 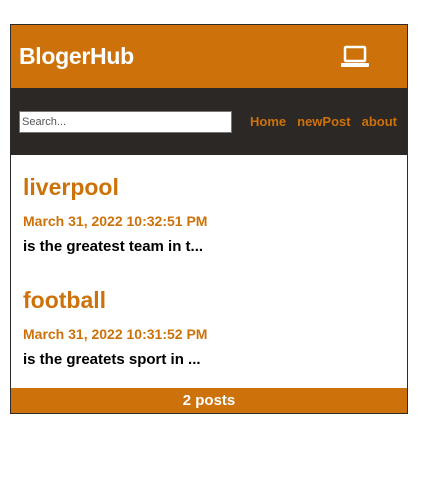 I want to click on nav-link-new-post: newPost, so click(x=323, y=121).